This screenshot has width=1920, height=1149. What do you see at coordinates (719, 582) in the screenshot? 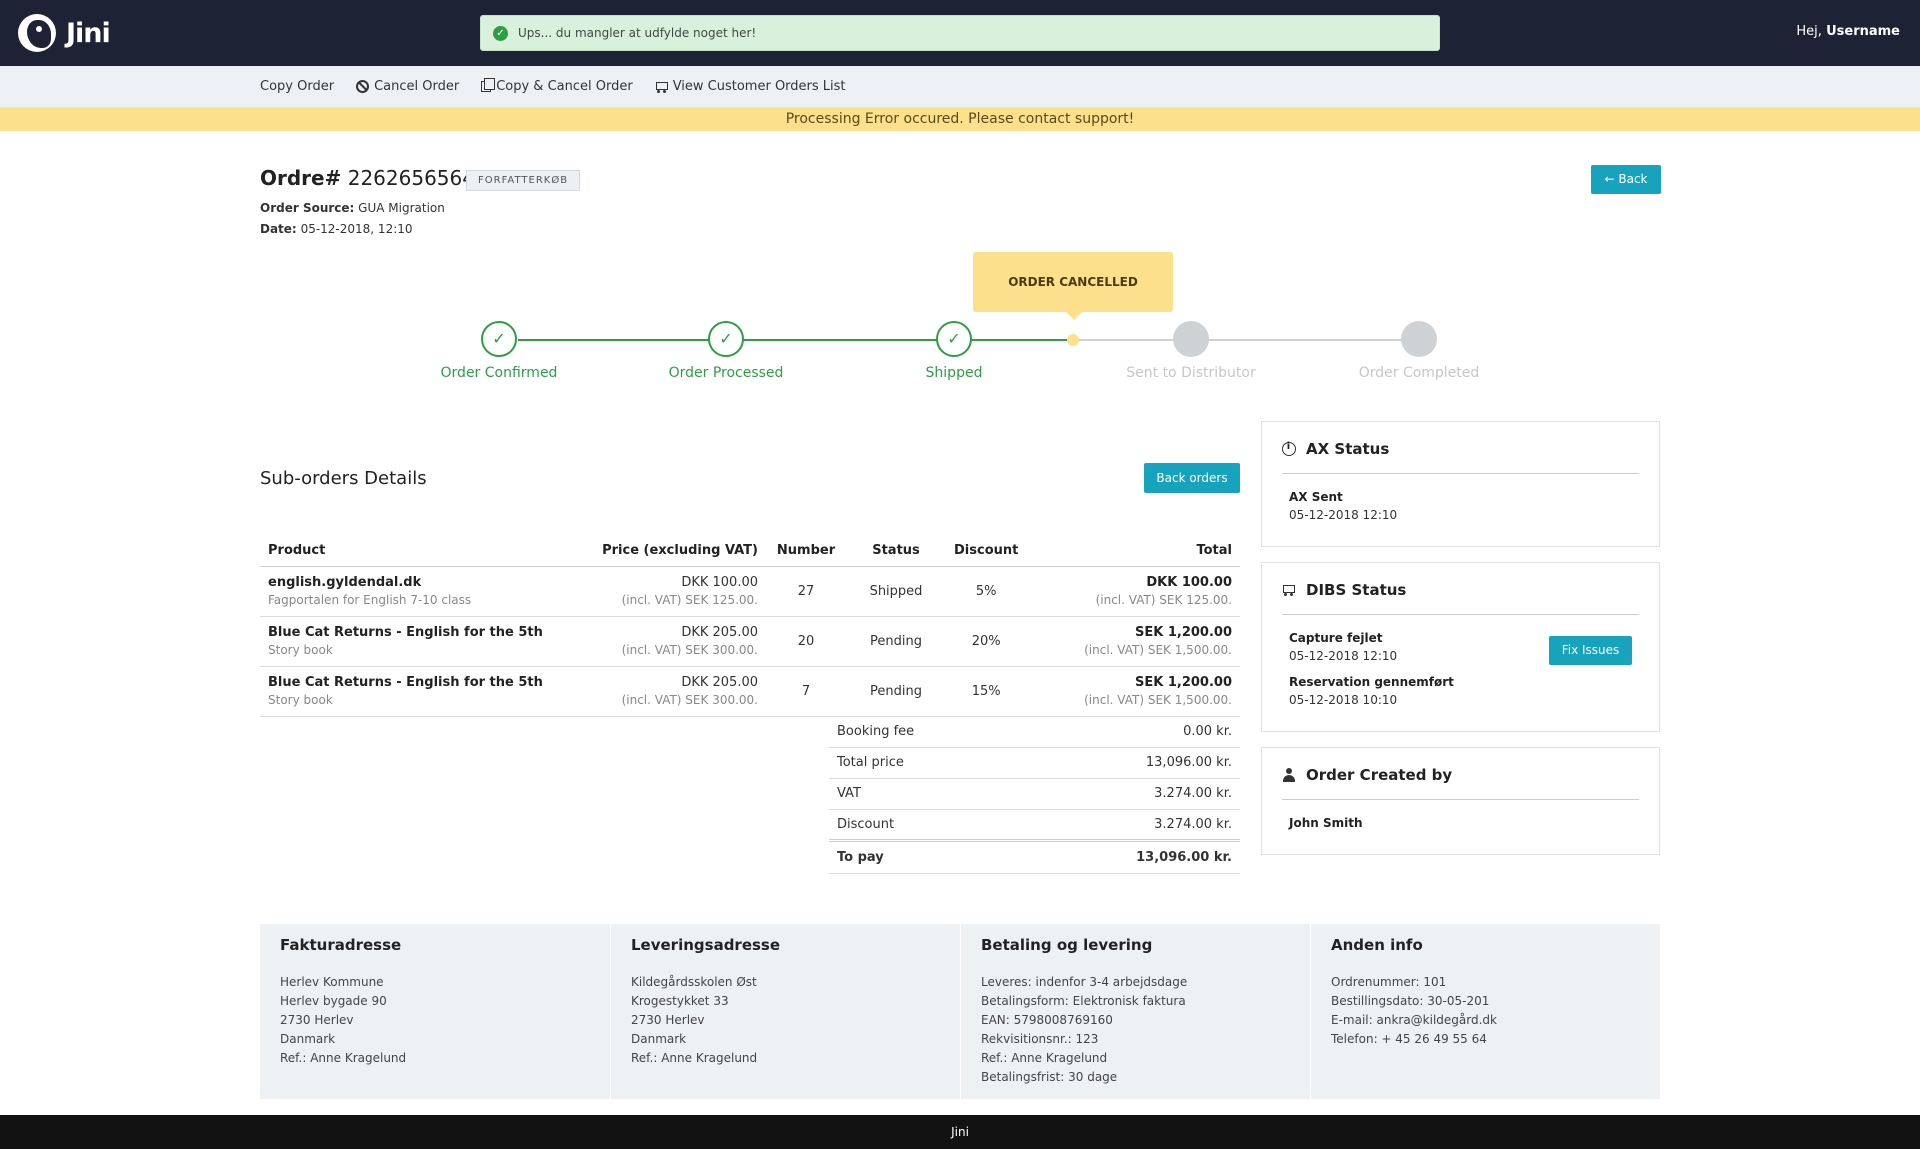
I see `price: DKK 100.00` at bounding box center [719, 582].